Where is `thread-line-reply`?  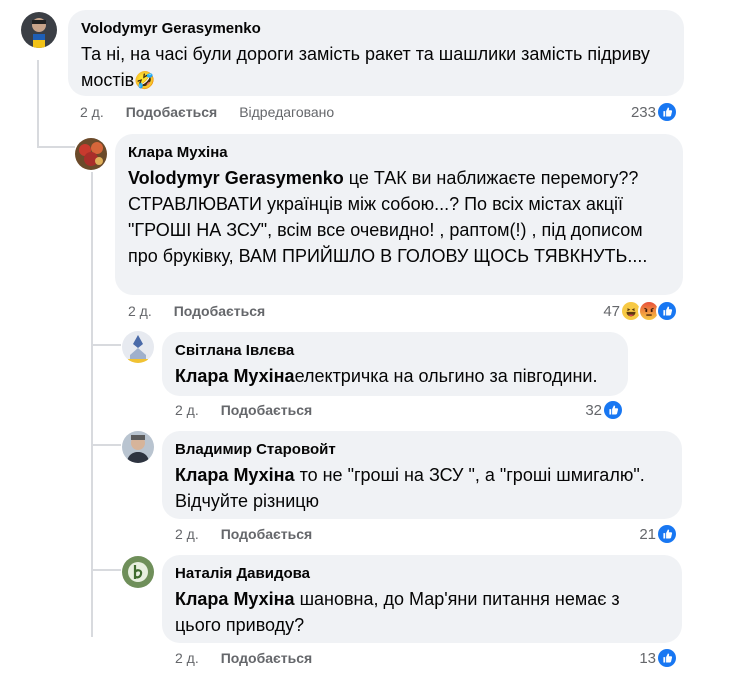
thread-line-reply is located at coordinates (92, 404).